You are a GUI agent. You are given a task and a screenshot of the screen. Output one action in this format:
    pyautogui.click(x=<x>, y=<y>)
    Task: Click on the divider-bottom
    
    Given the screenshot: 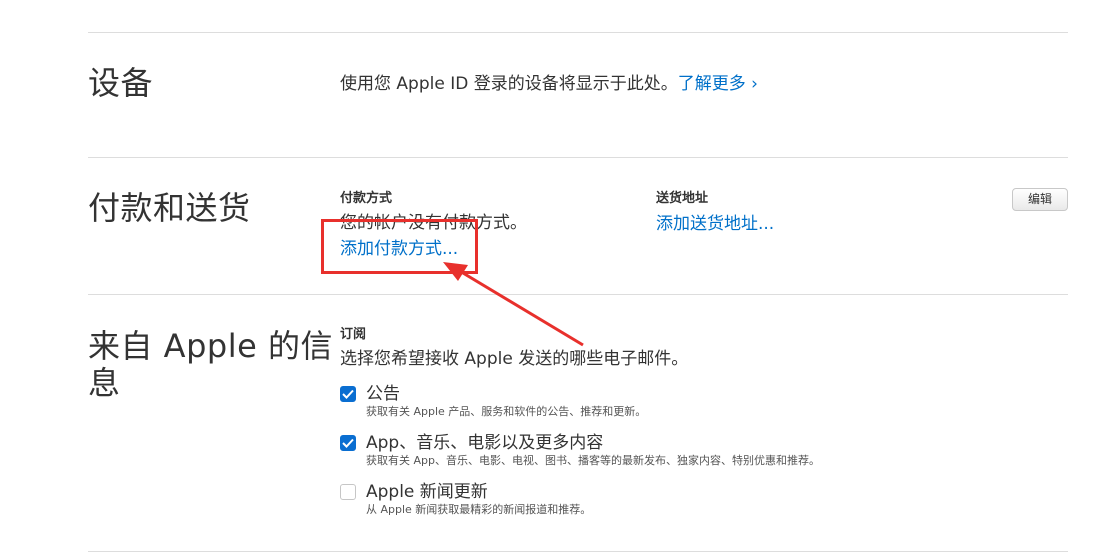 What is the action you would take?
    pyautogui.click(x=578, y=551)
    